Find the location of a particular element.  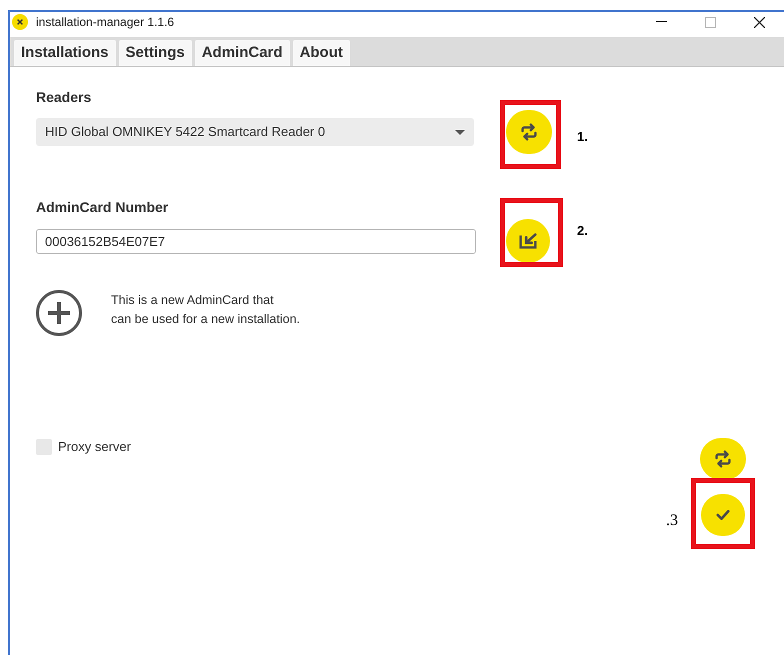

tab: Settings is located at coordinates (155, 53).